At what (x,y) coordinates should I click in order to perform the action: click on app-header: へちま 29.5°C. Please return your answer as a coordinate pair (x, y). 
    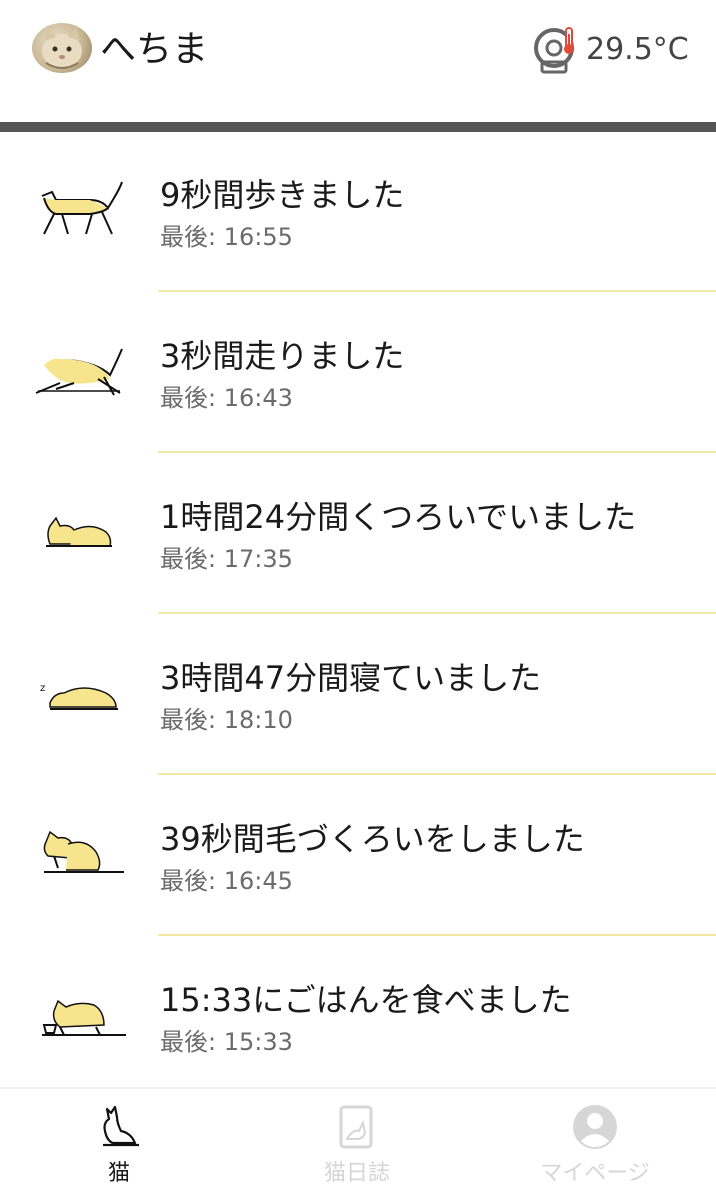
    Looking at the image, I should click on (358, 61).